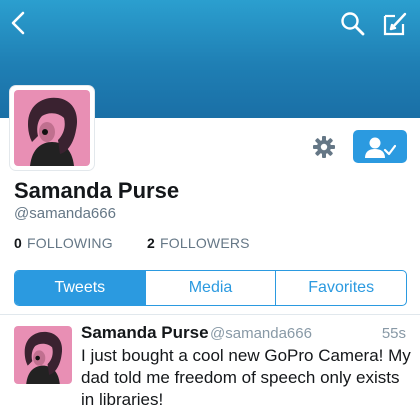 The width and height of the screenshot is (420, 420). I want to click on following-label: FOLLOWING, so click(70, 243).